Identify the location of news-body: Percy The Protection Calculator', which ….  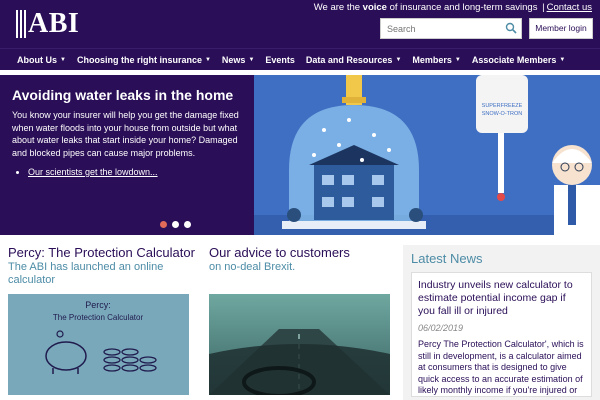
(501, 367).